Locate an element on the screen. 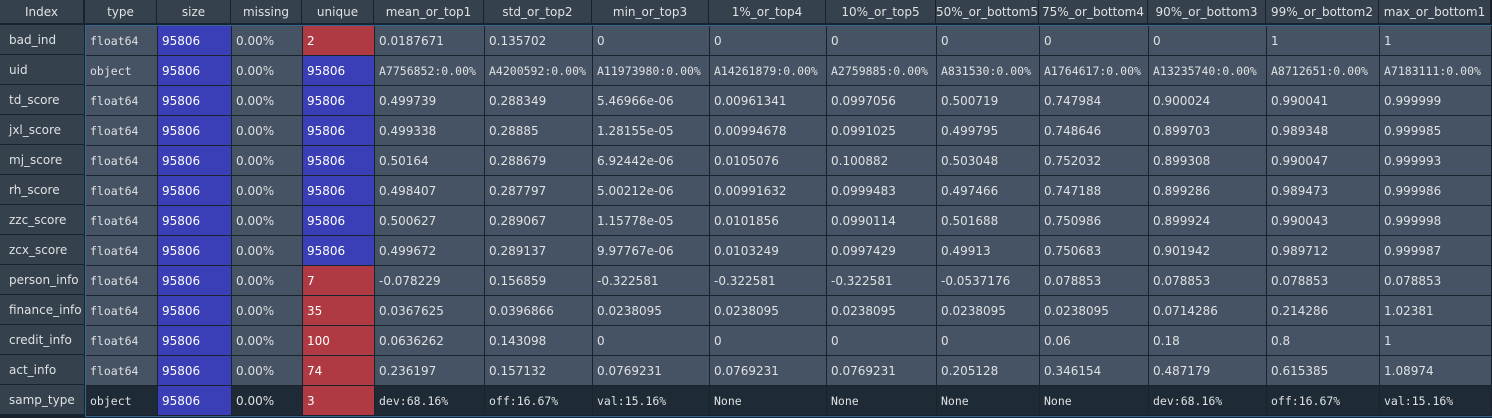  row-header: td_score is located at coordinates (42, 100).